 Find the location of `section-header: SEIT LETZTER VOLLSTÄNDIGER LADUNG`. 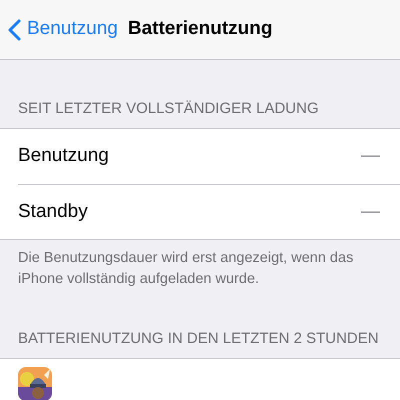

section-header: SEIT LETZTER VOLLSTÄNDIGER LADUNG is located at coordinates (168, 109).